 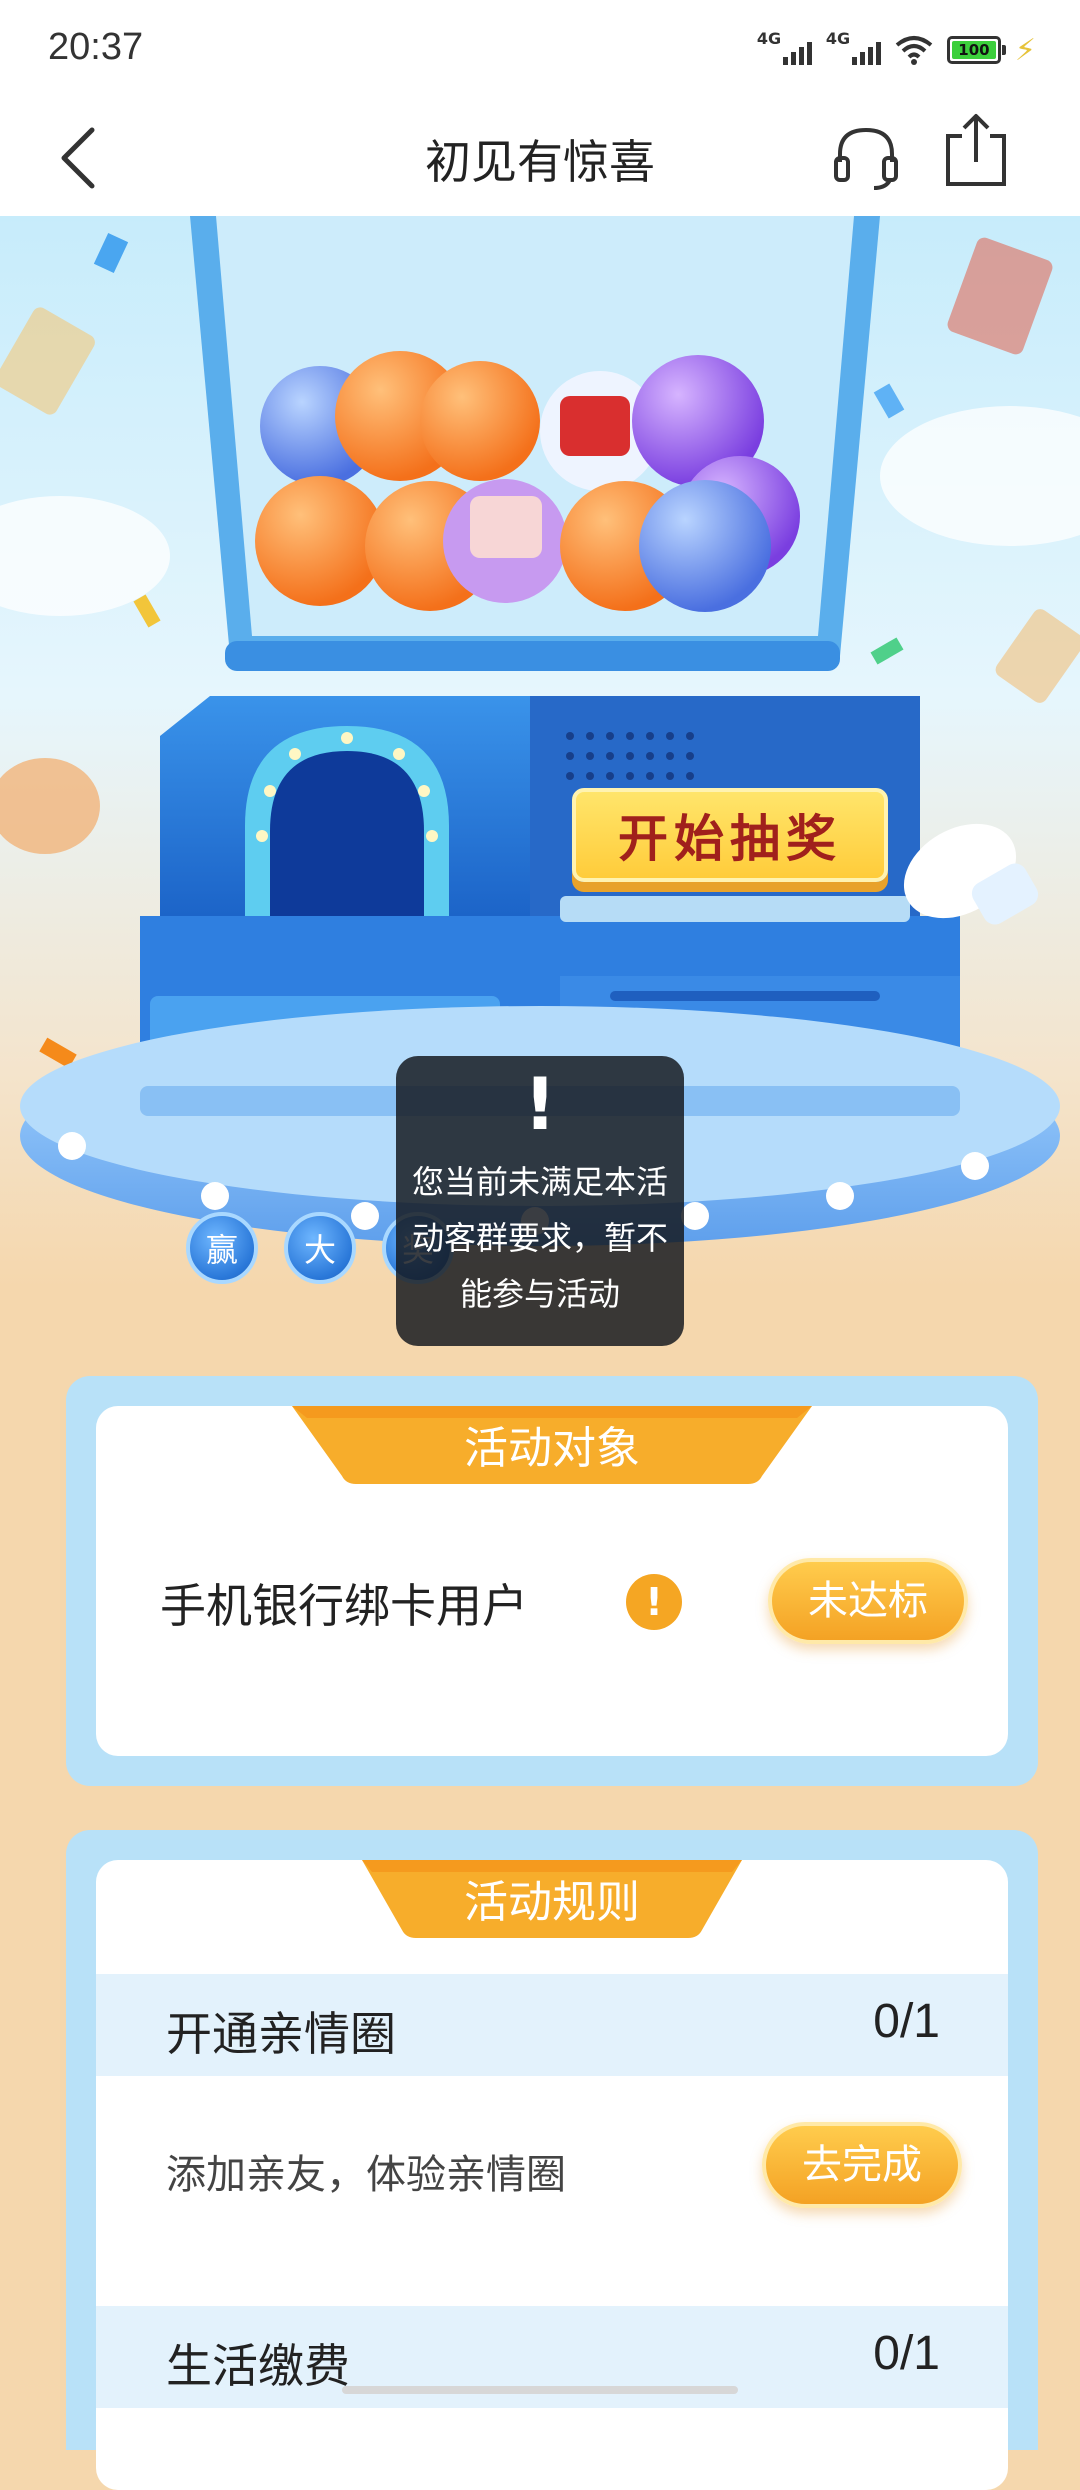 I want to click on charging-icon: ⚡, so click(x=1025, y=50).